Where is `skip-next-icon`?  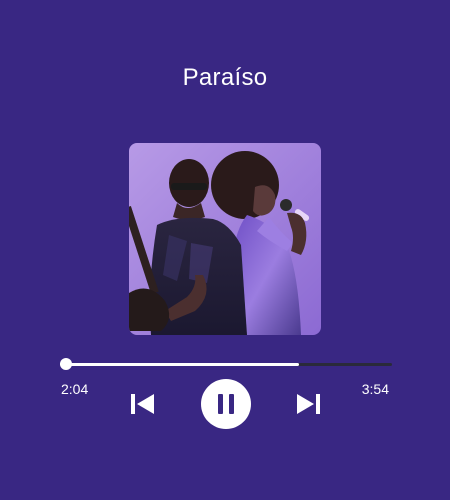
skip-next-icon is located at coordinates (308, 404).